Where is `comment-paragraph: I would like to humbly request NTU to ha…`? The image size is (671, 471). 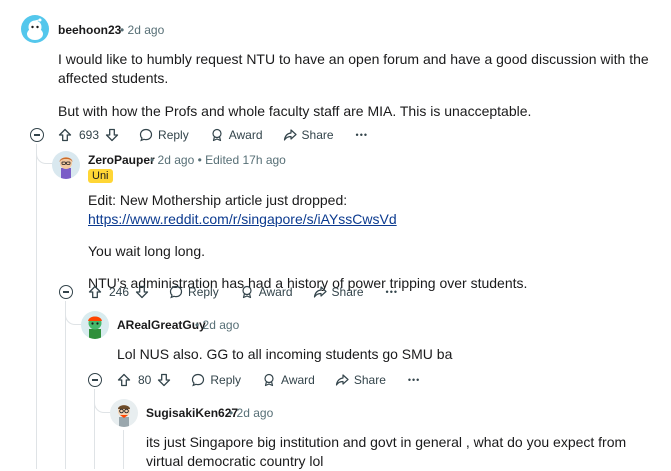 comment-paragraph: I would like to humbly request NTU to ha… is located at coordinates (353, 68).